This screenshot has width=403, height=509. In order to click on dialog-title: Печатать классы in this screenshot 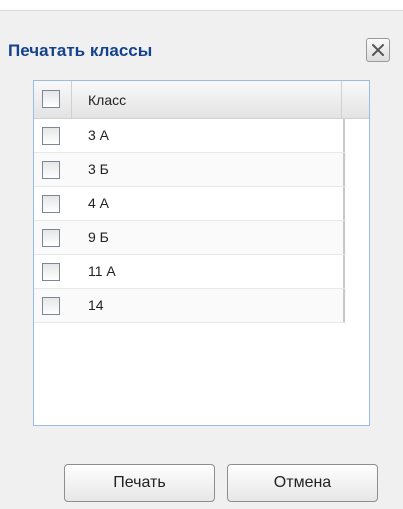, I will do `click(80, 50)`.